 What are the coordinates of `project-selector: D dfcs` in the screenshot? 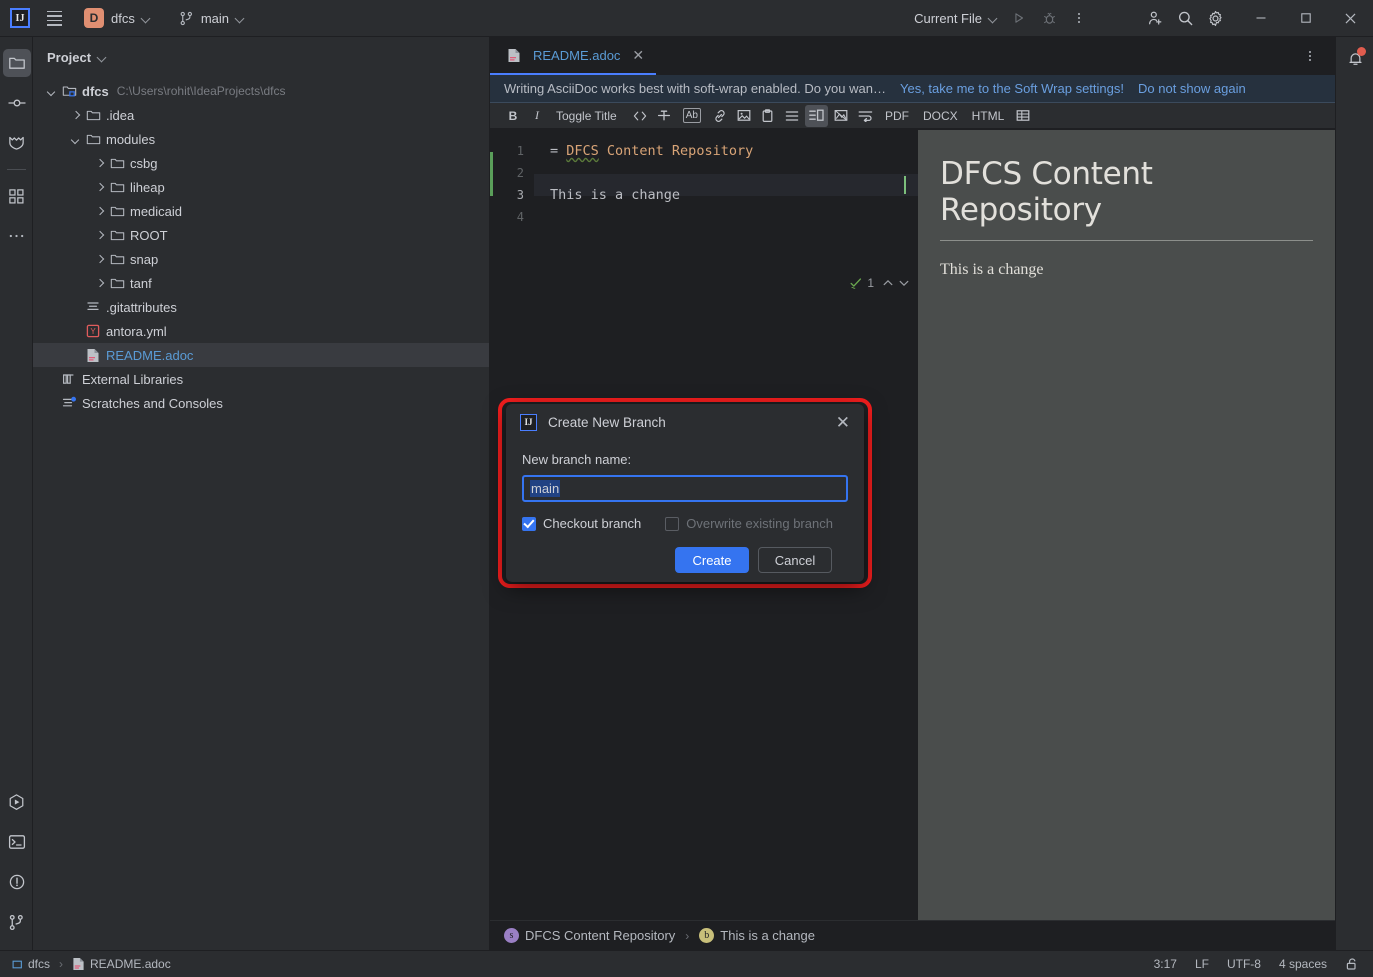 It's located at (117, 18).